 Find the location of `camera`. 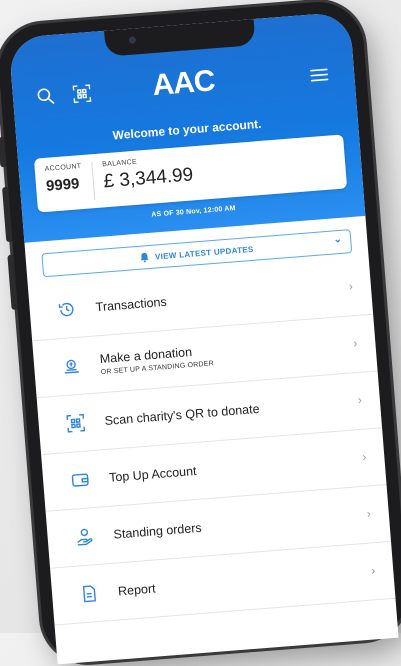

camera is located at coordinates (132, 40).